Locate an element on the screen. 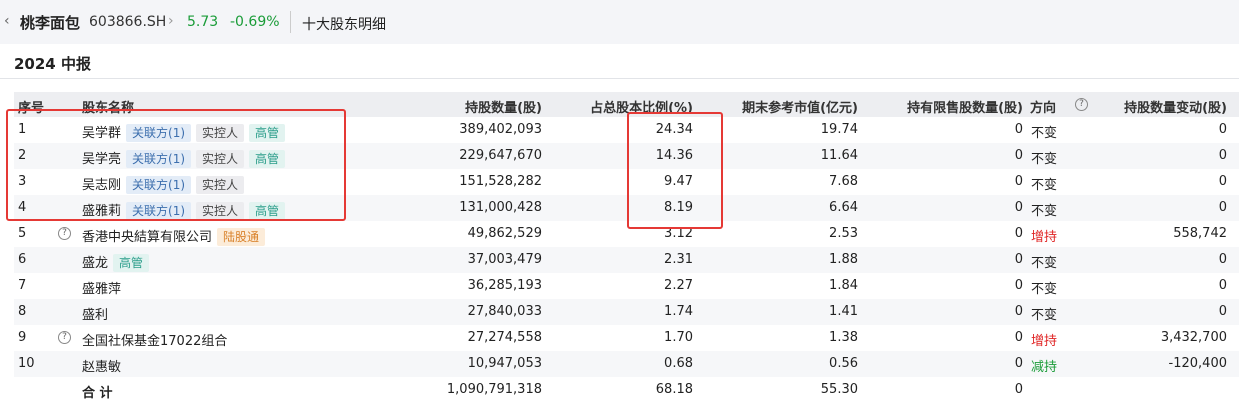 This screenshot has height=404, width=1239. stock-code: 603866.SH is located at coordinates (128, 22).